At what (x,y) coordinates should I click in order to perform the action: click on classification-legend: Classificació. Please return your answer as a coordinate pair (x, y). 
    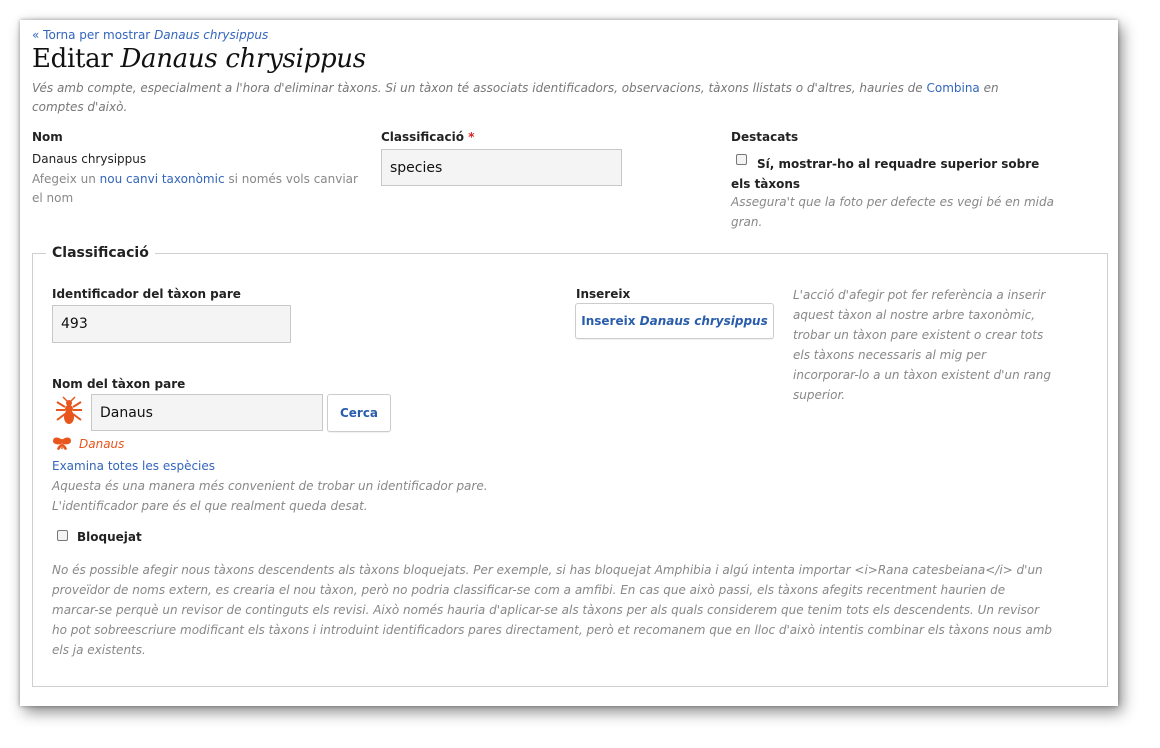
    Looking at the image, I should click on (100, 253).